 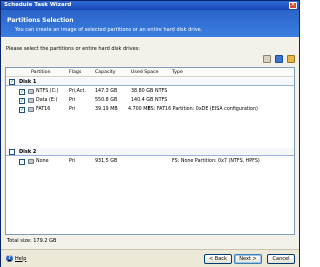 What do you see at coordinates (40, 20) in the screenshot?
I see `page-title: Partitions Selection` at bounding box center [40, 20].